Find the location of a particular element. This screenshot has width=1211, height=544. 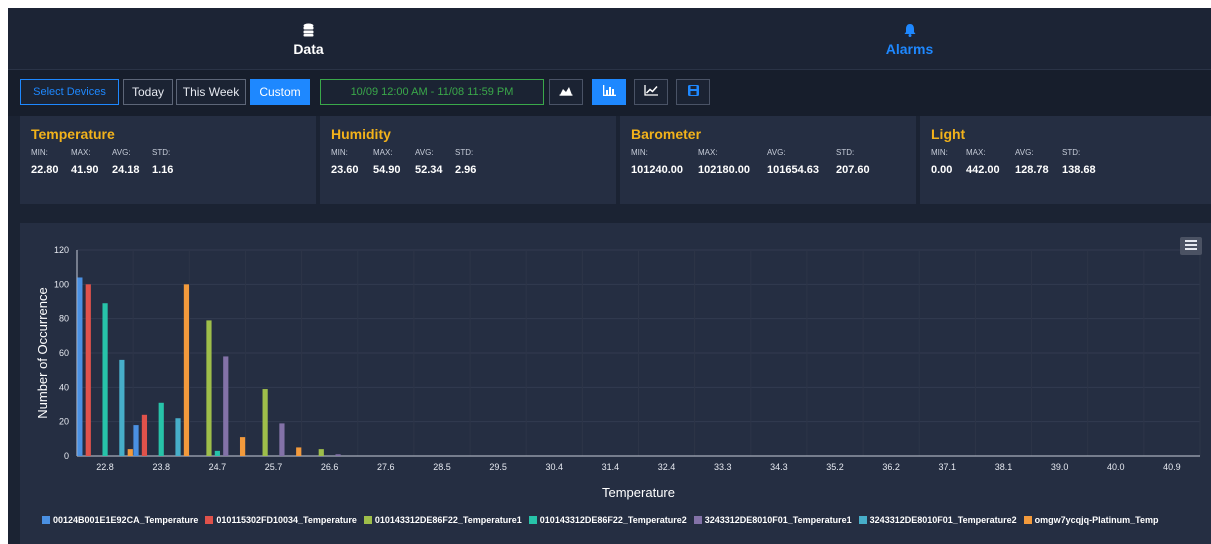

select-devices-button: Select Devices is located at coordinates (69, 92).